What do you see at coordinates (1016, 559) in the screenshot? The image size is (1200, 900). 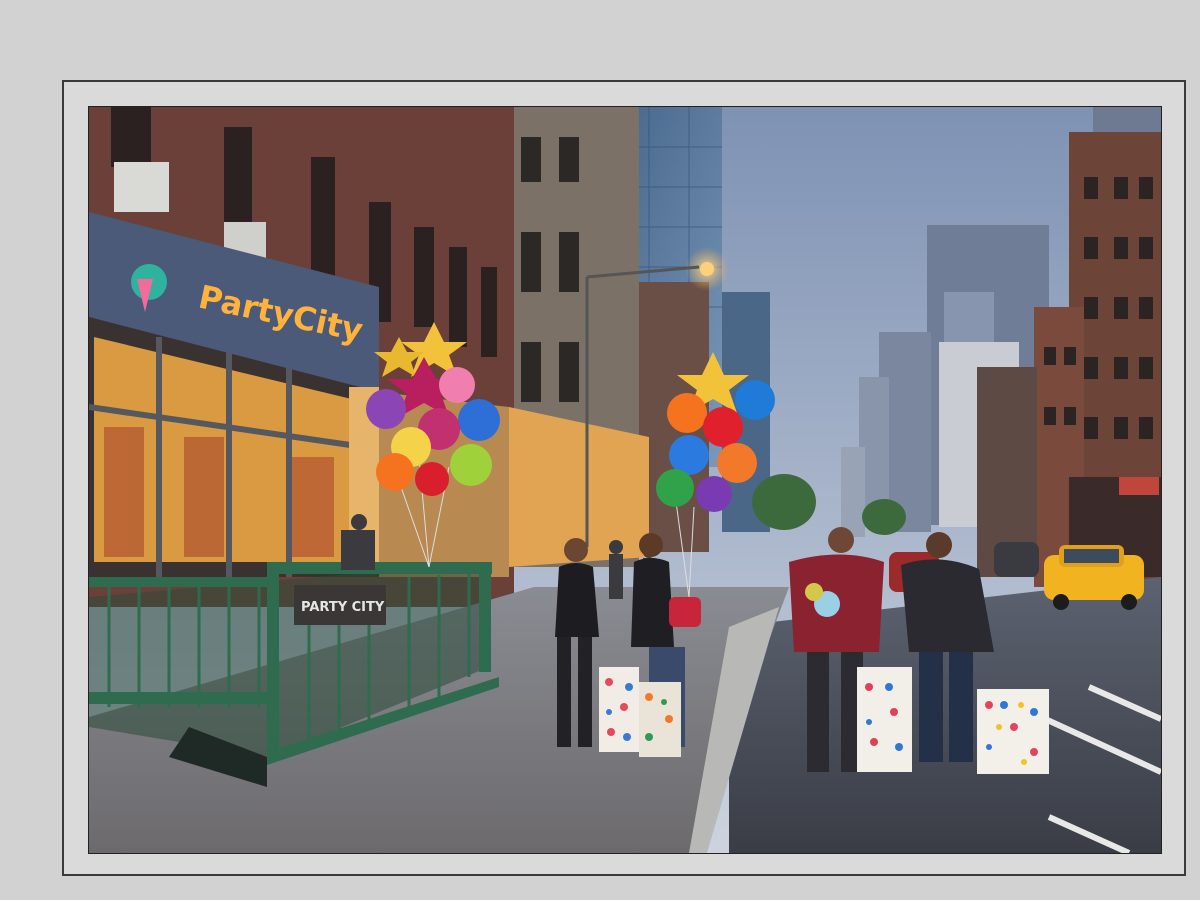 I see `car` at bounding box center [1016, 559].